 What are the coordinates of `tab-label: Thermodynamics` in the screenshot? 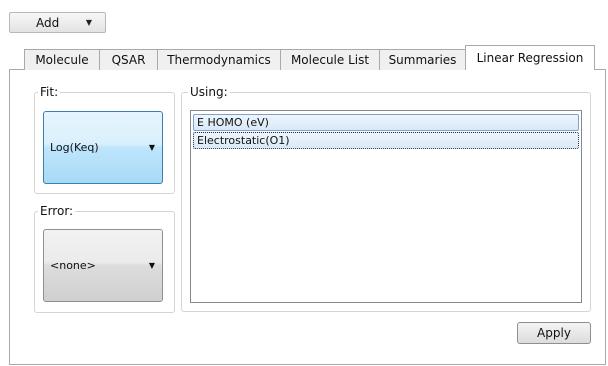 It's located at (219, 60).